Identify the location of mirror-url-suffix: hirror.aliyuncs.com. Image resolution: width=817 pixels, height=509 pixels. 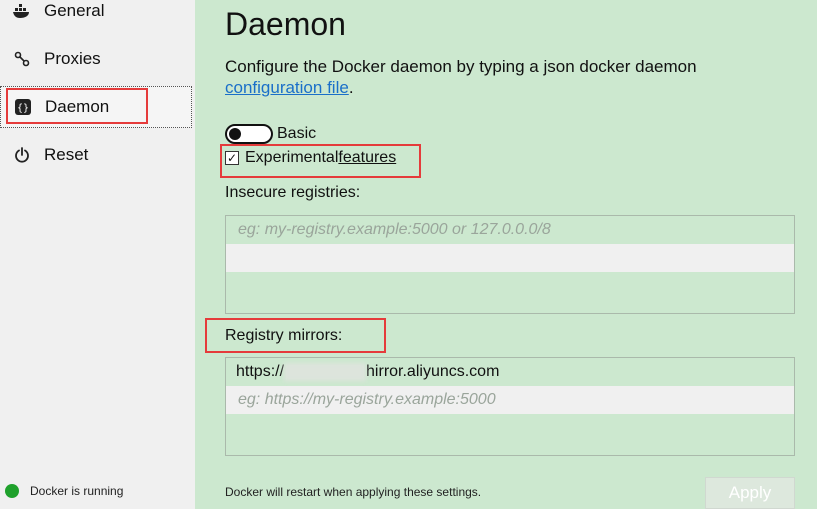
(433, 371).